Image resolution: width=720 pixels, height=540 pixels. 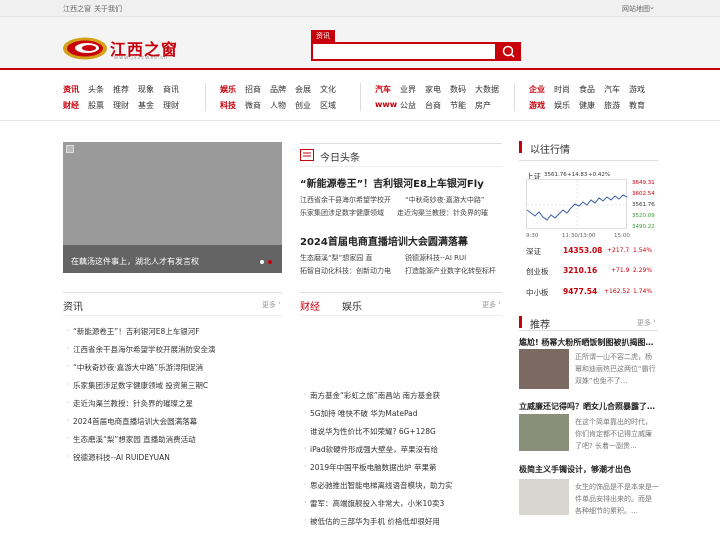 What do you see at coordinates (612, 105) in the screenshot?
I see `nav-item: 旅游` at bounding box center [612, 105].